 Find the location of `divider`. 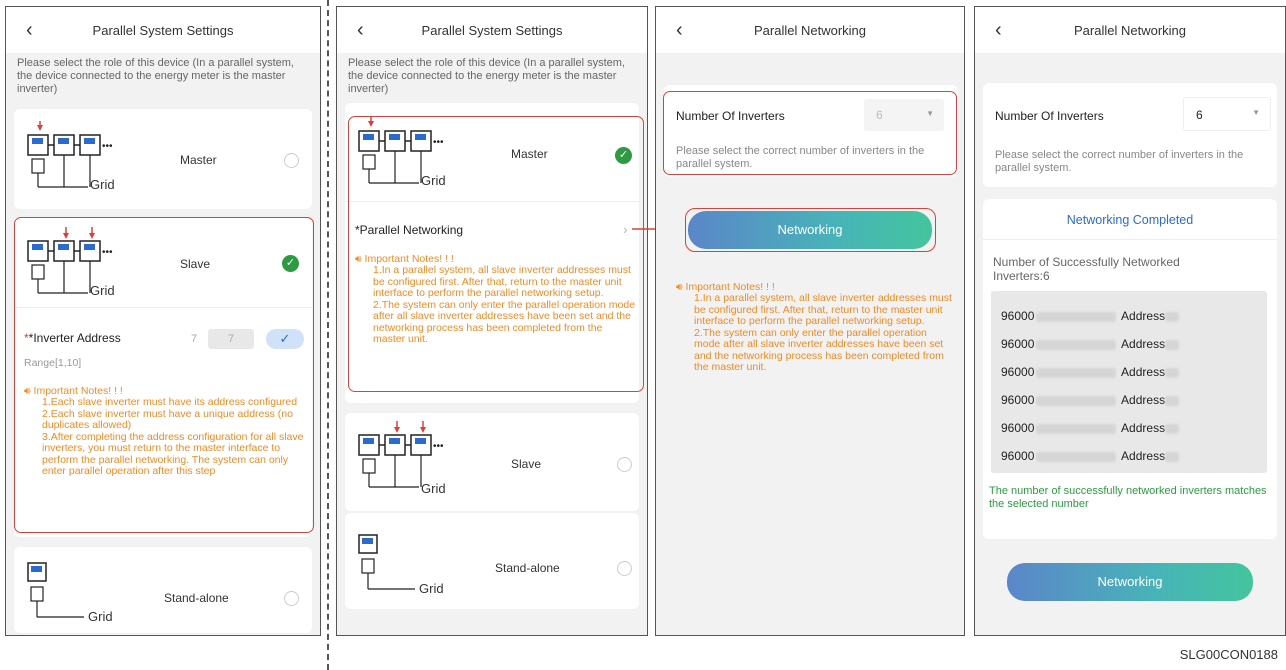

divider is located at coordinates (1130, 239).